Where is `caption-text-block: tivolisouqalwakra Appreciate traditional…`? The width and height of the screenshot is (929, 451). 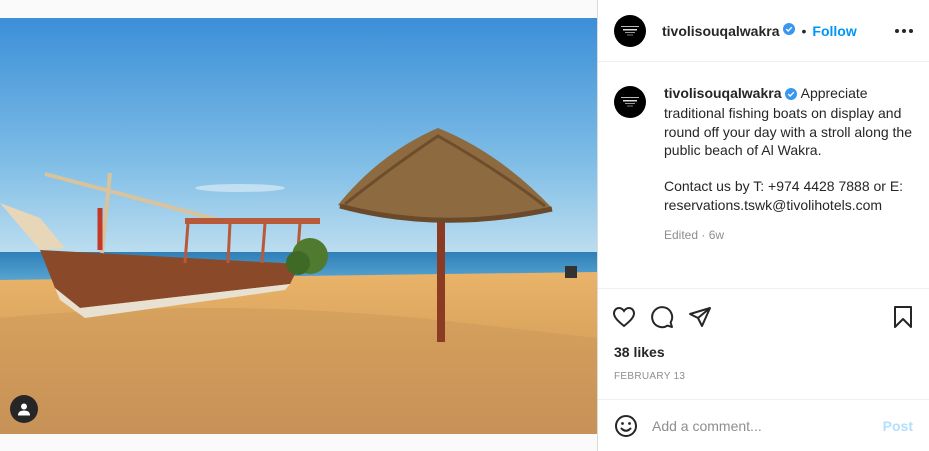 caption-text-block: tivolisouqalwakra Appreciate traditional… is located at coordinates (788, 149).